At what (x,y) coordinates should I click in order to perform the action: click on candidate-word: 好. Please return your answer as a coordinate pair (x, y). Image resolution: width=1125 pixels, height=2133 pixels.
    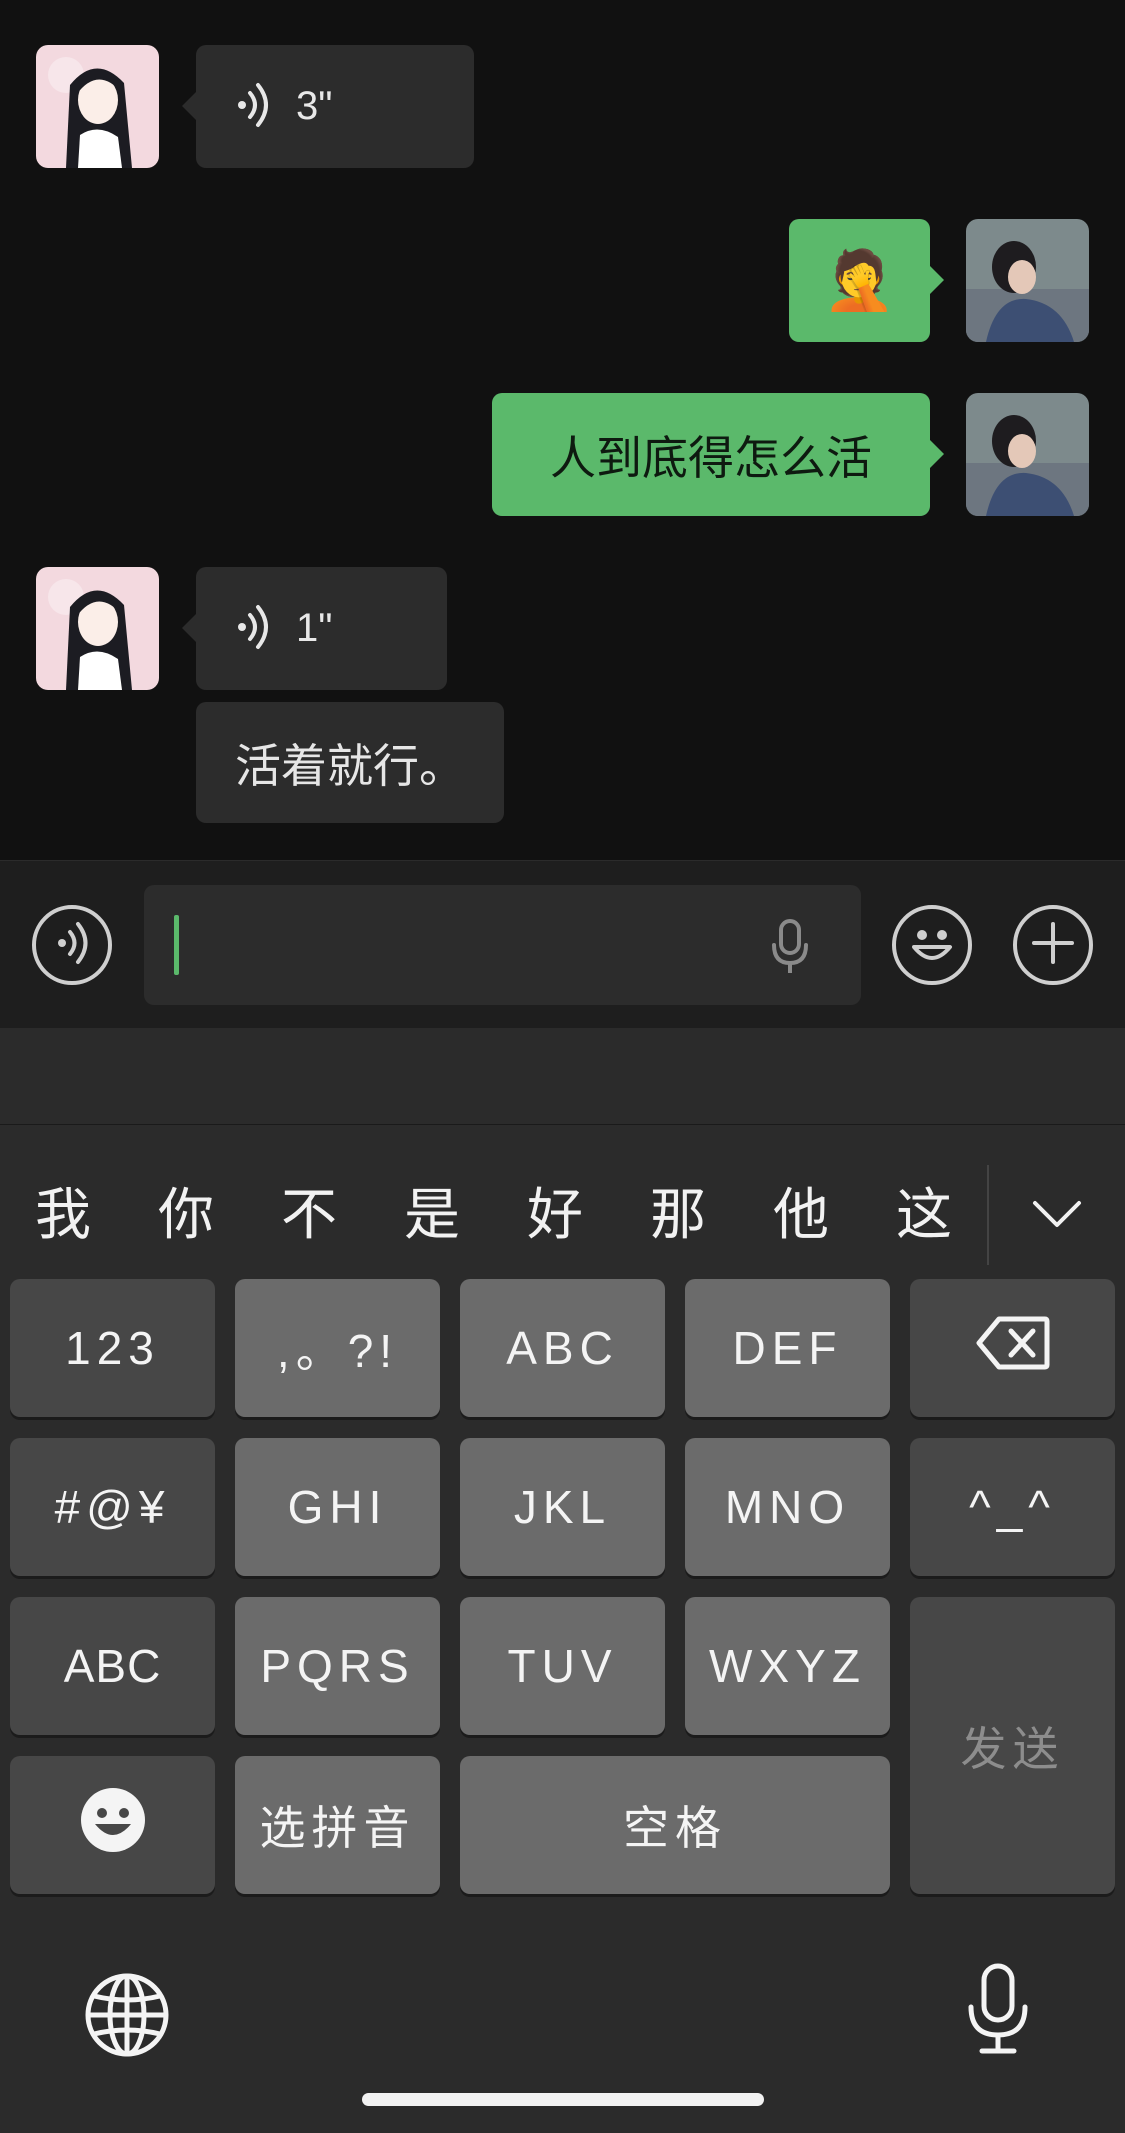
    Looking at the image, I should click on (555, 1210).